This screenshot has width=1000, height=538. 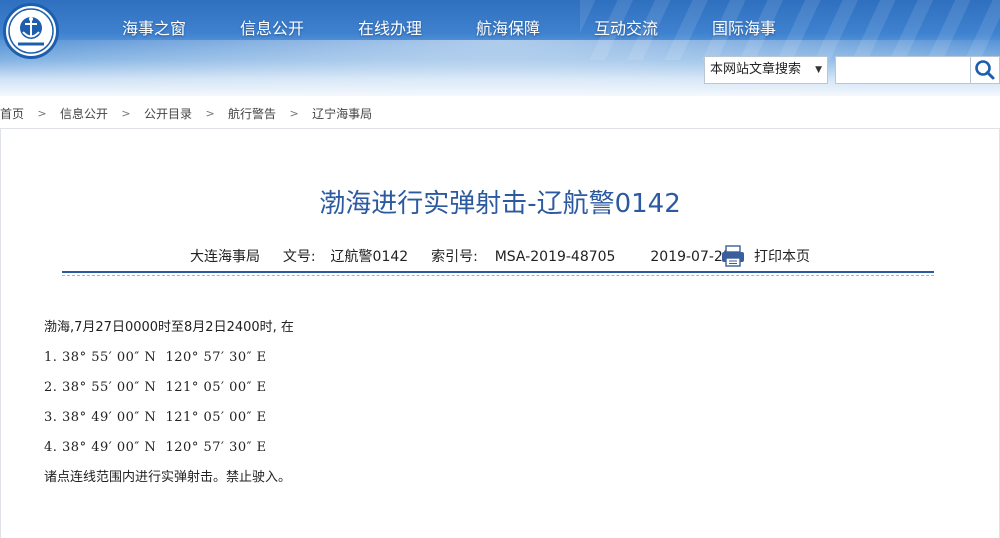 I want to click on anchor-icon, so click(x=31, y=31).